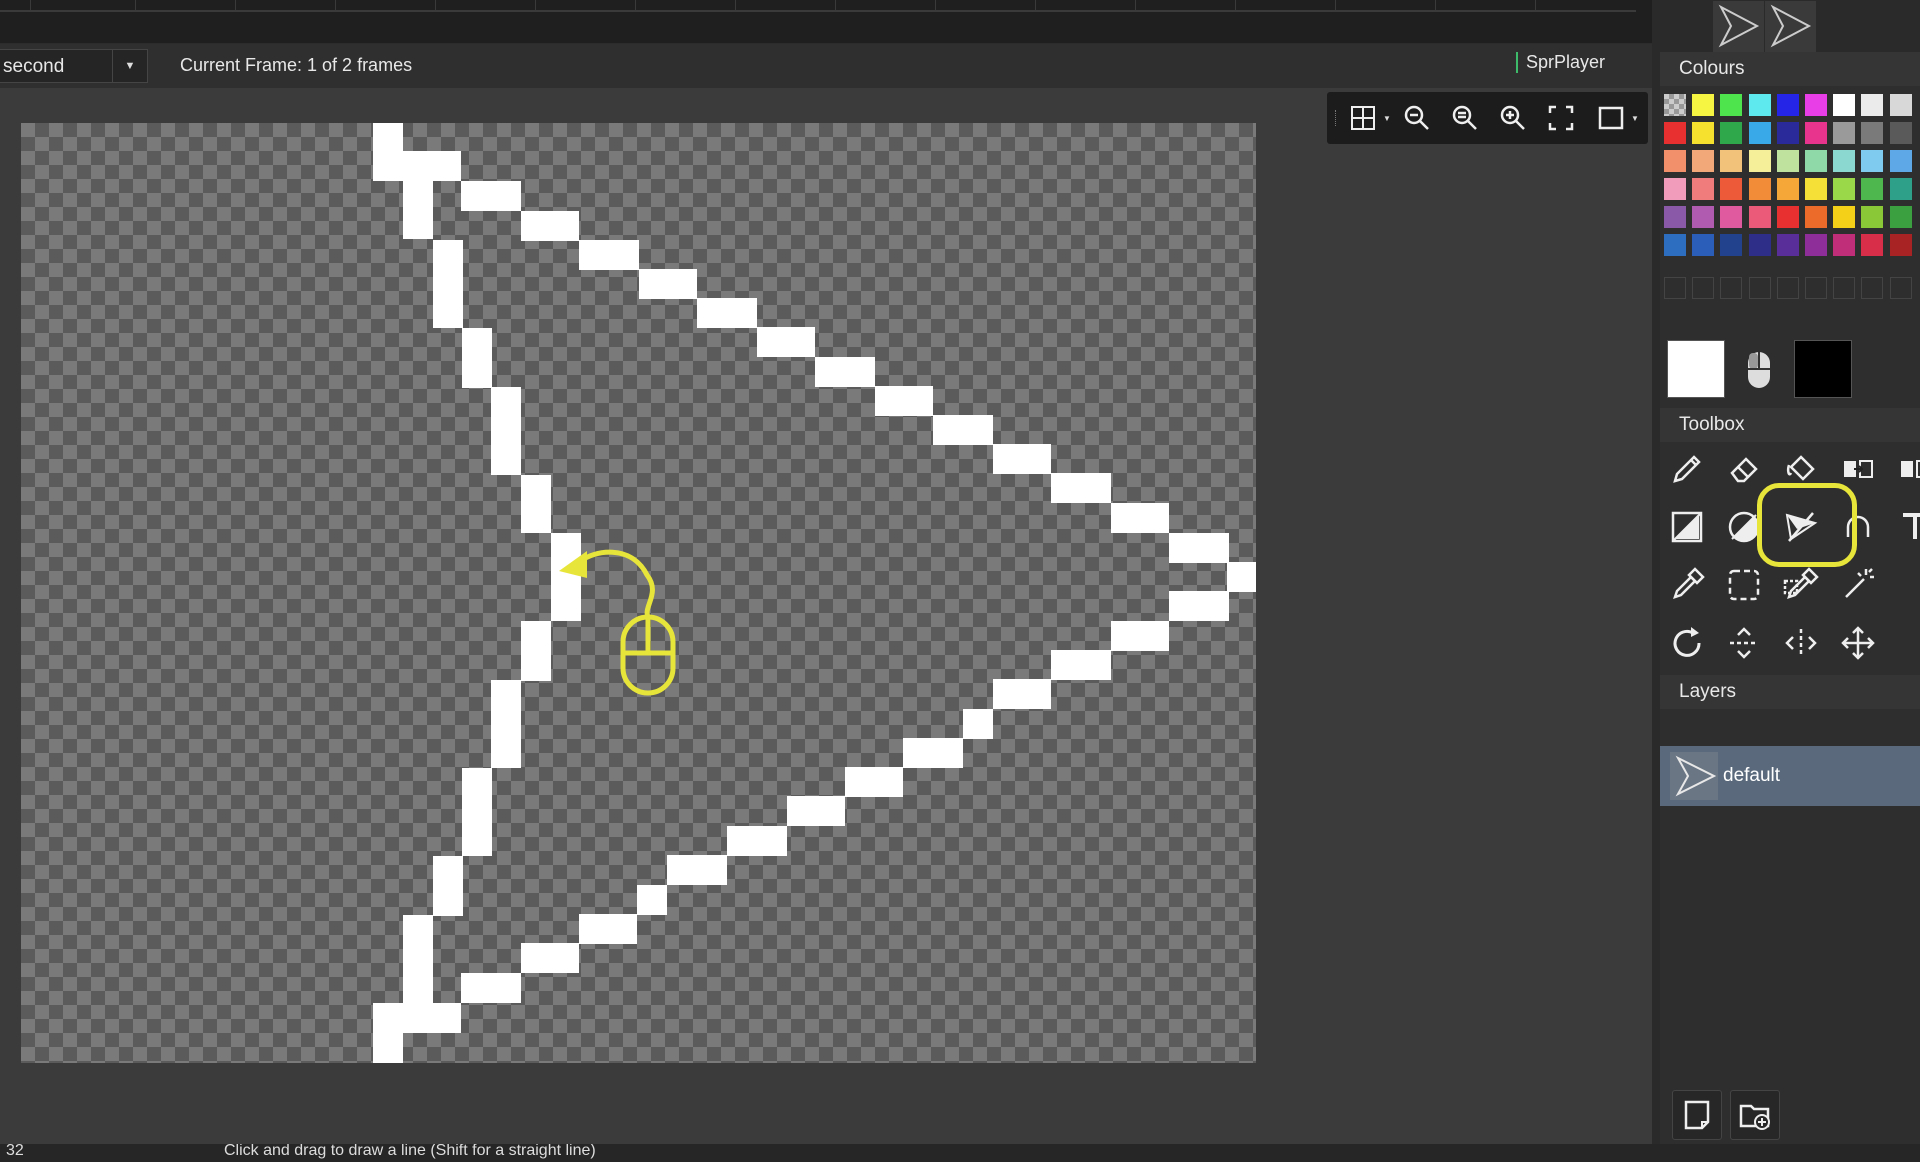 The width and height of the screenshot is (1920, 1162). What do you see at coordinates (1744, 585) in the screenshot?
I see `rect-select-tool-button` at bounding box center [1744, 585].